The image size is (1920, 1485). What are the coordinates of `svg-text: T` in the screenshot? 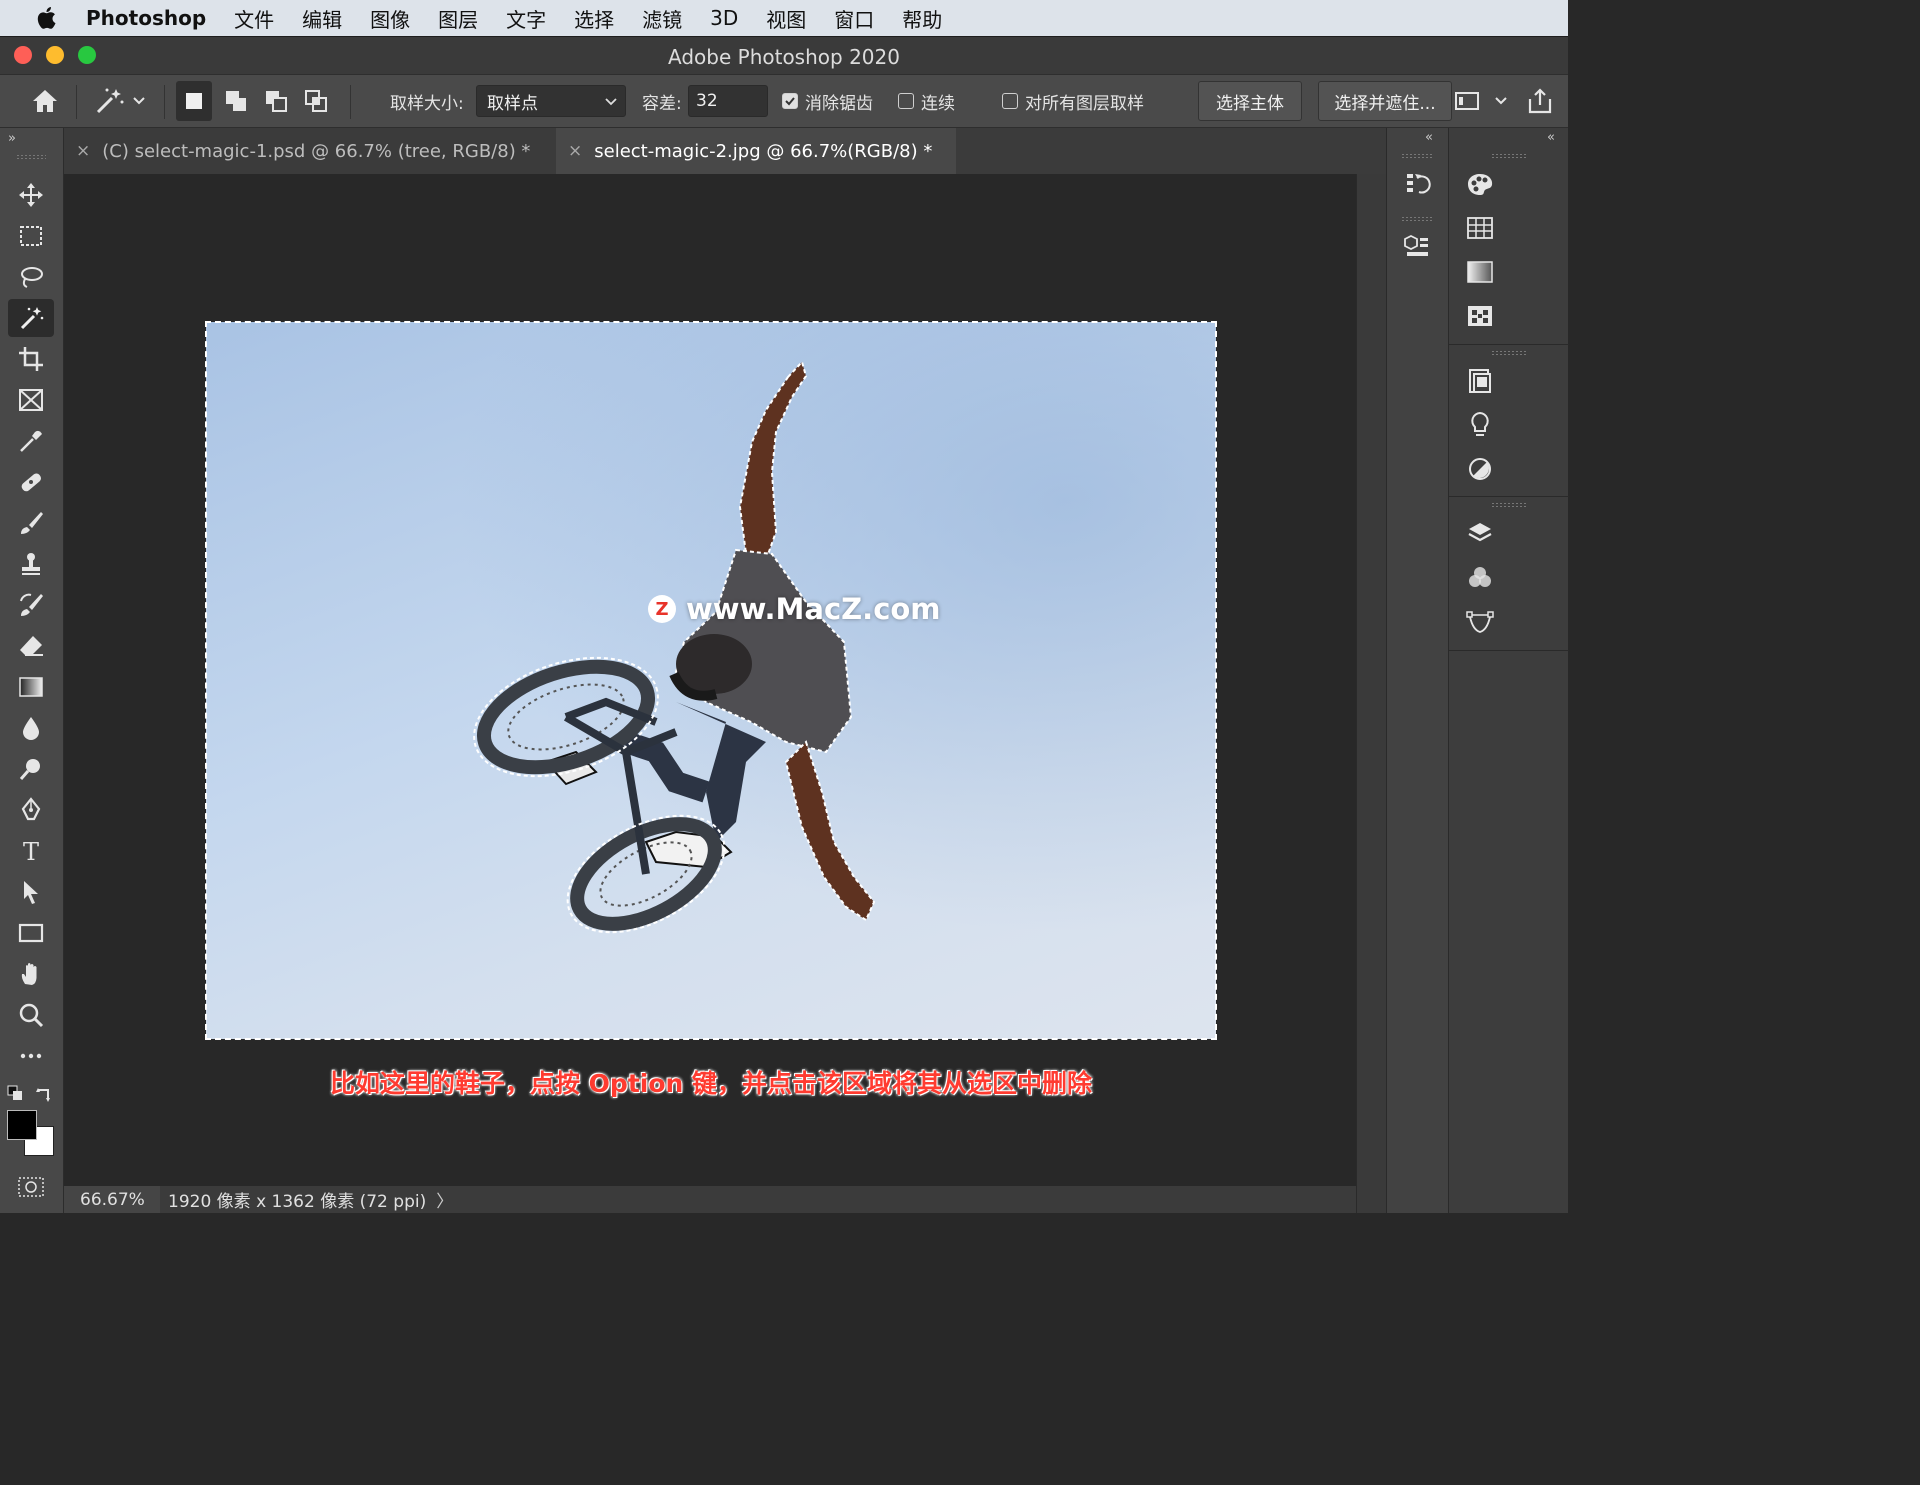 It's located at (31, 851).